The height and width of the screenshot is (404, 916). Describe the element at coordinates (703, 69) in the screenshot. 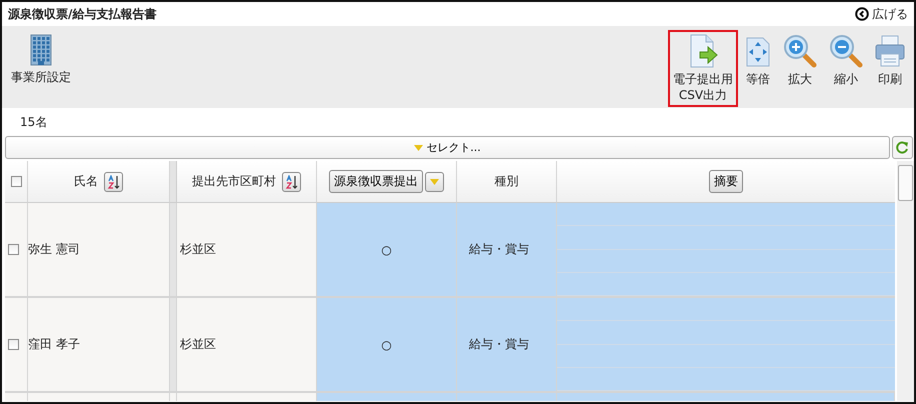

I see `toolbar-button: 電子提出用 CSV出力` at that location.